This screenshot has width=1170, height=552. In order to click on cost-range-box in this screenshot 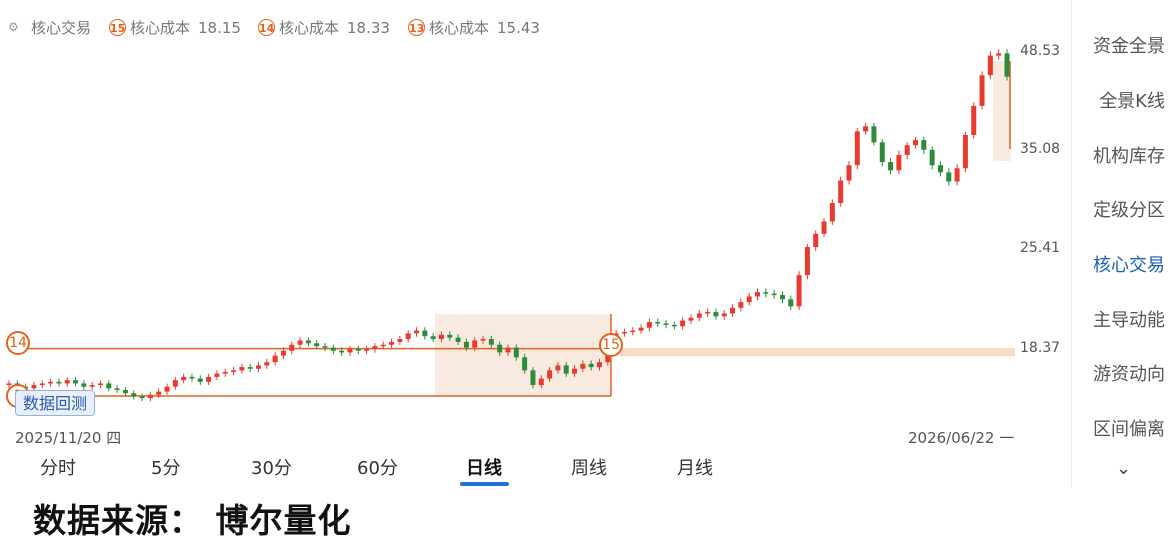, I will do `click(523, 355)`.